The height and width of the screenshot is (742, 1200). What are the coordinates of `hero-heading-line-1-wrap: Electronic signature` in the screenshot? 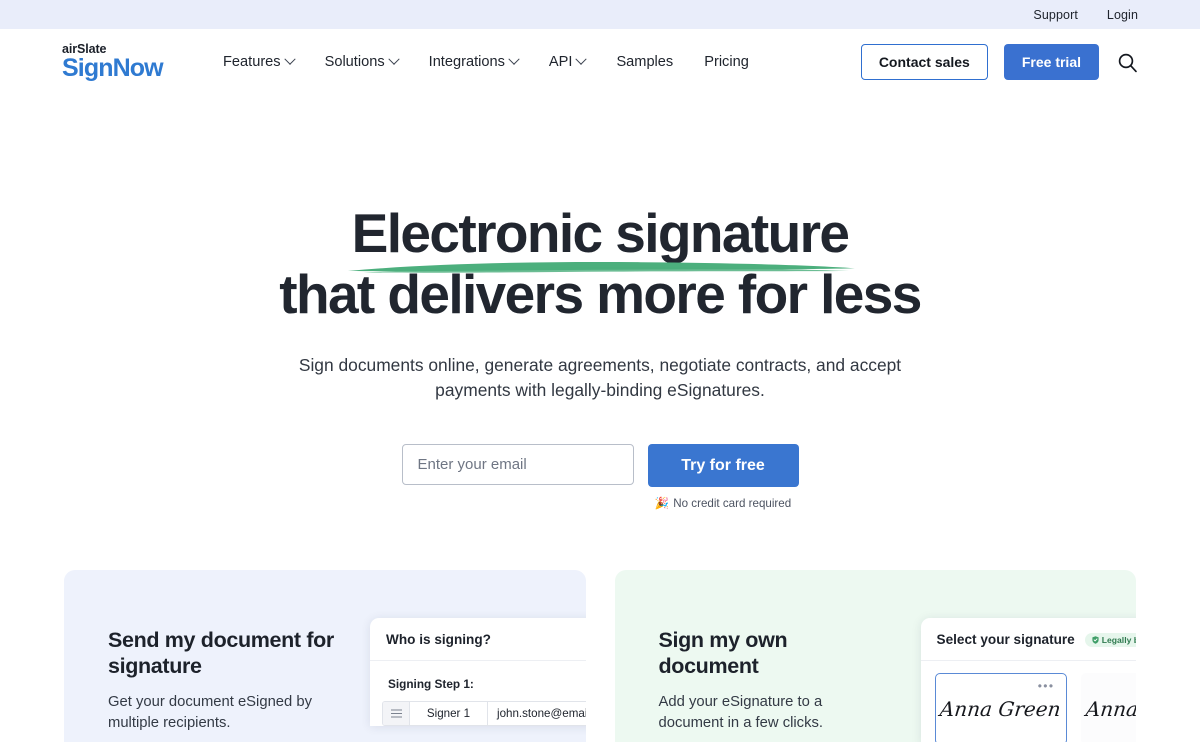 It's located at (601, 237).